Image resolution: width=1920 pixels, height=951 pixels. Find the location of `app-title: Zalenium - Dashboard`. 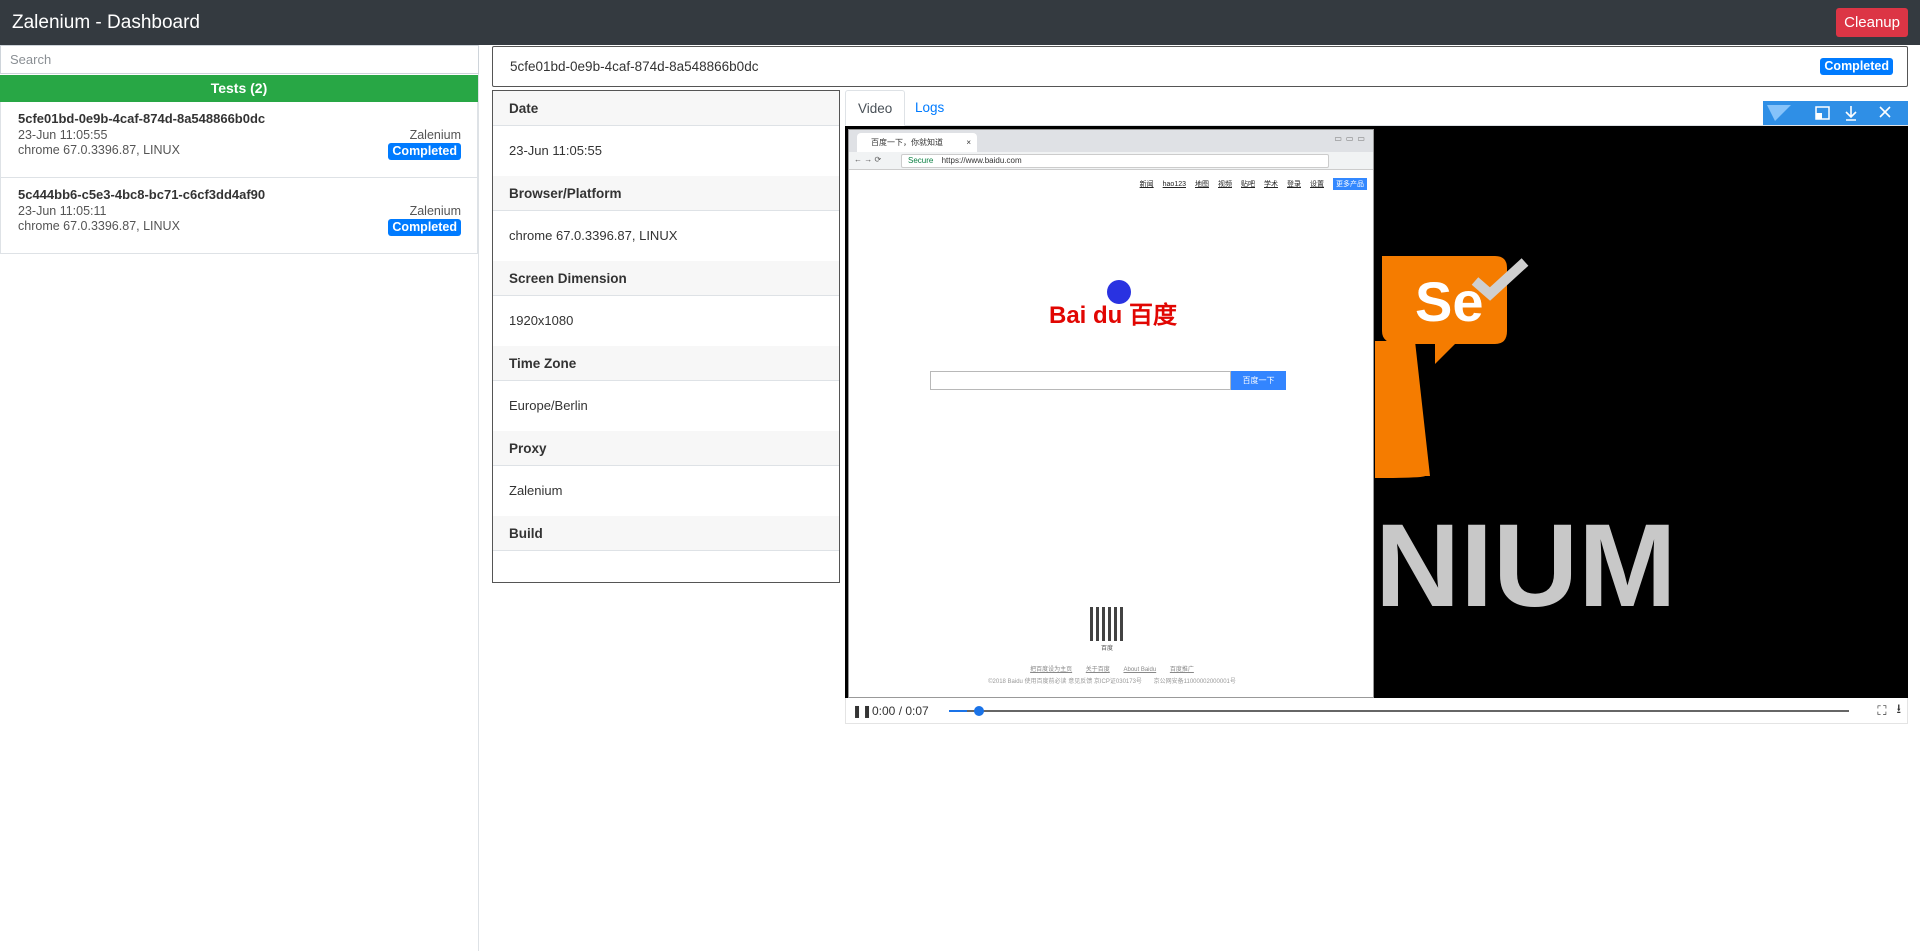

app-title: Zalenium - Dashboard is located at coordinates (106, 22).